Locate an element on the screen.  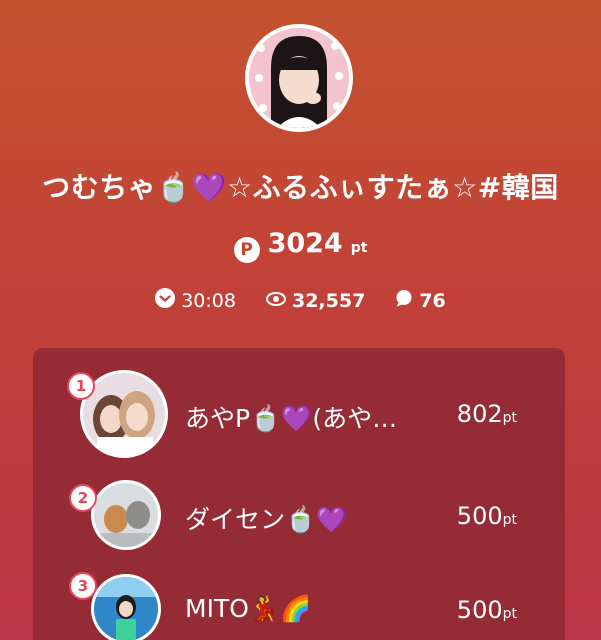
ranking-row: 2 ダイセン🍵💜 500pt is located at coordinates (299, 523).